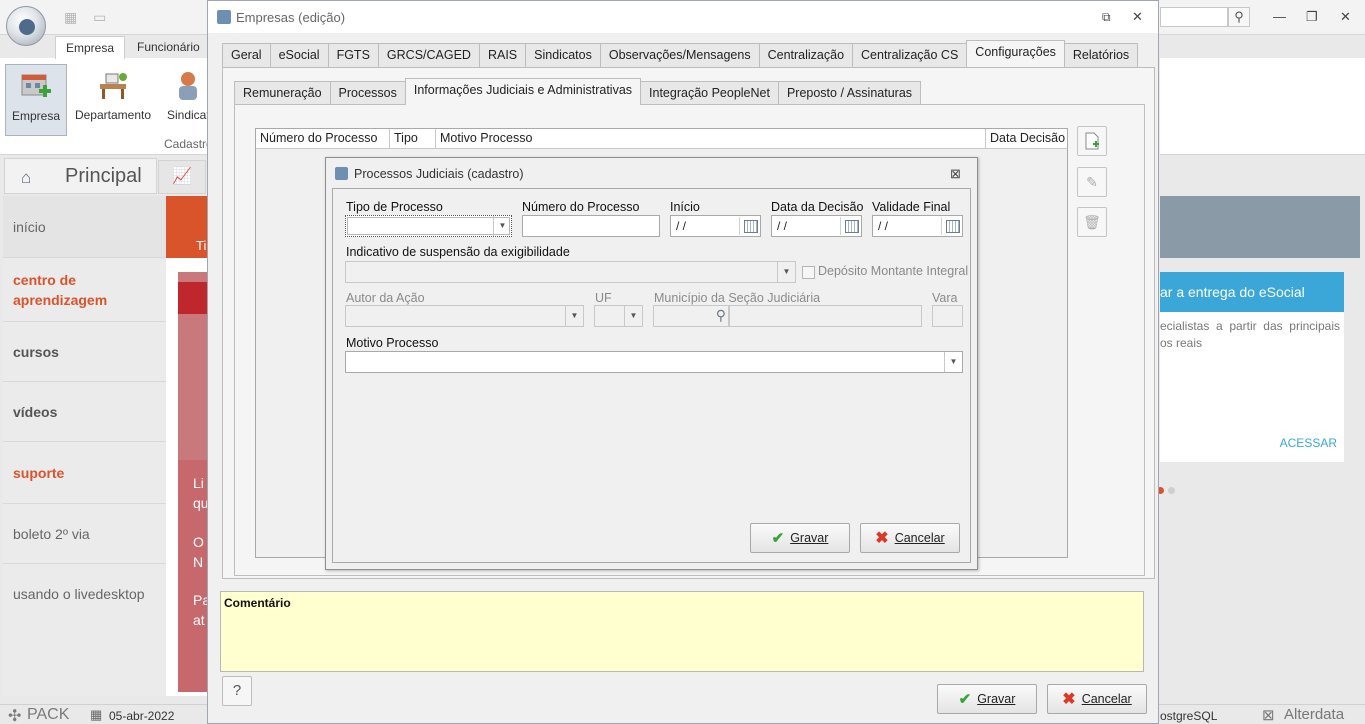 This screenshot has width=1365, height=724. What do you see at coordinates (84, 534) in the screenshot?
I see `side-menu-item: boleto 2º via` at bounding box center [84, 534].